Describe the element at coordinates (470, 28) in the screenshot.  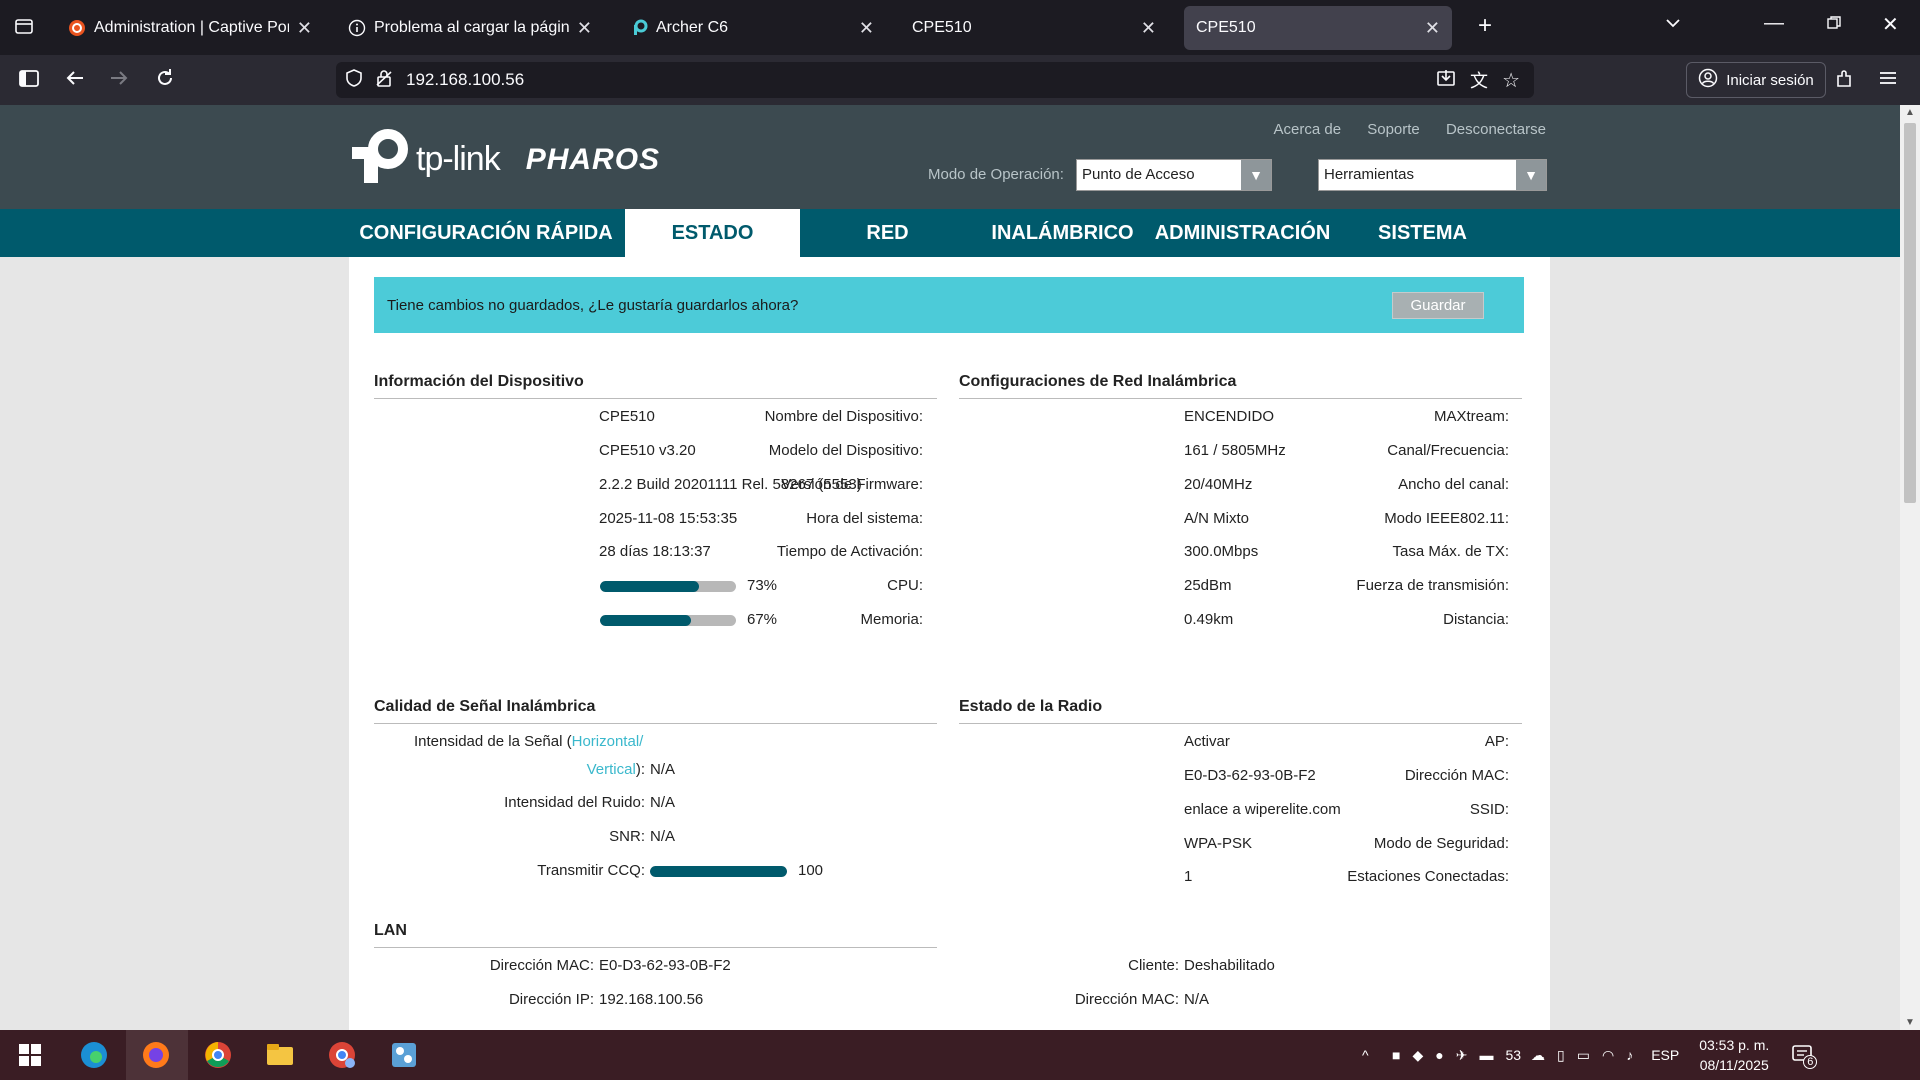
I see `tab-load-error: Problema al cargar la página ✕` at that location.